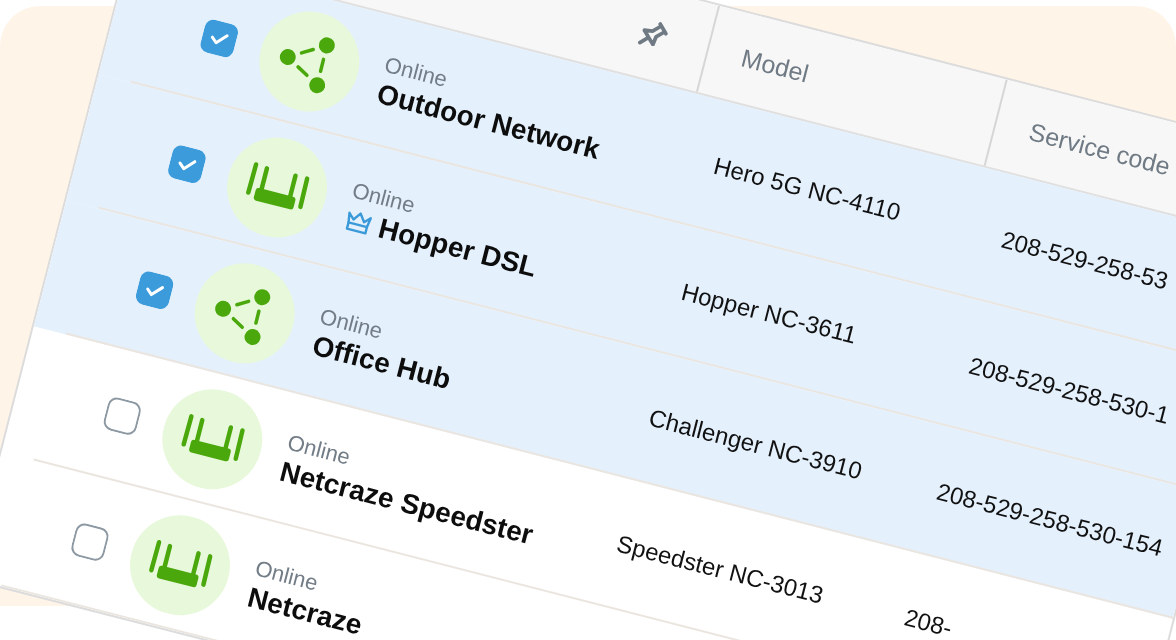 Image resolution: width=1176 pixels, height=640 pixels. What do you see at coordinates (769, 313) in the screenshot?
I see `model-name: Hopper NC-3611` at bounding box center [769, 313].